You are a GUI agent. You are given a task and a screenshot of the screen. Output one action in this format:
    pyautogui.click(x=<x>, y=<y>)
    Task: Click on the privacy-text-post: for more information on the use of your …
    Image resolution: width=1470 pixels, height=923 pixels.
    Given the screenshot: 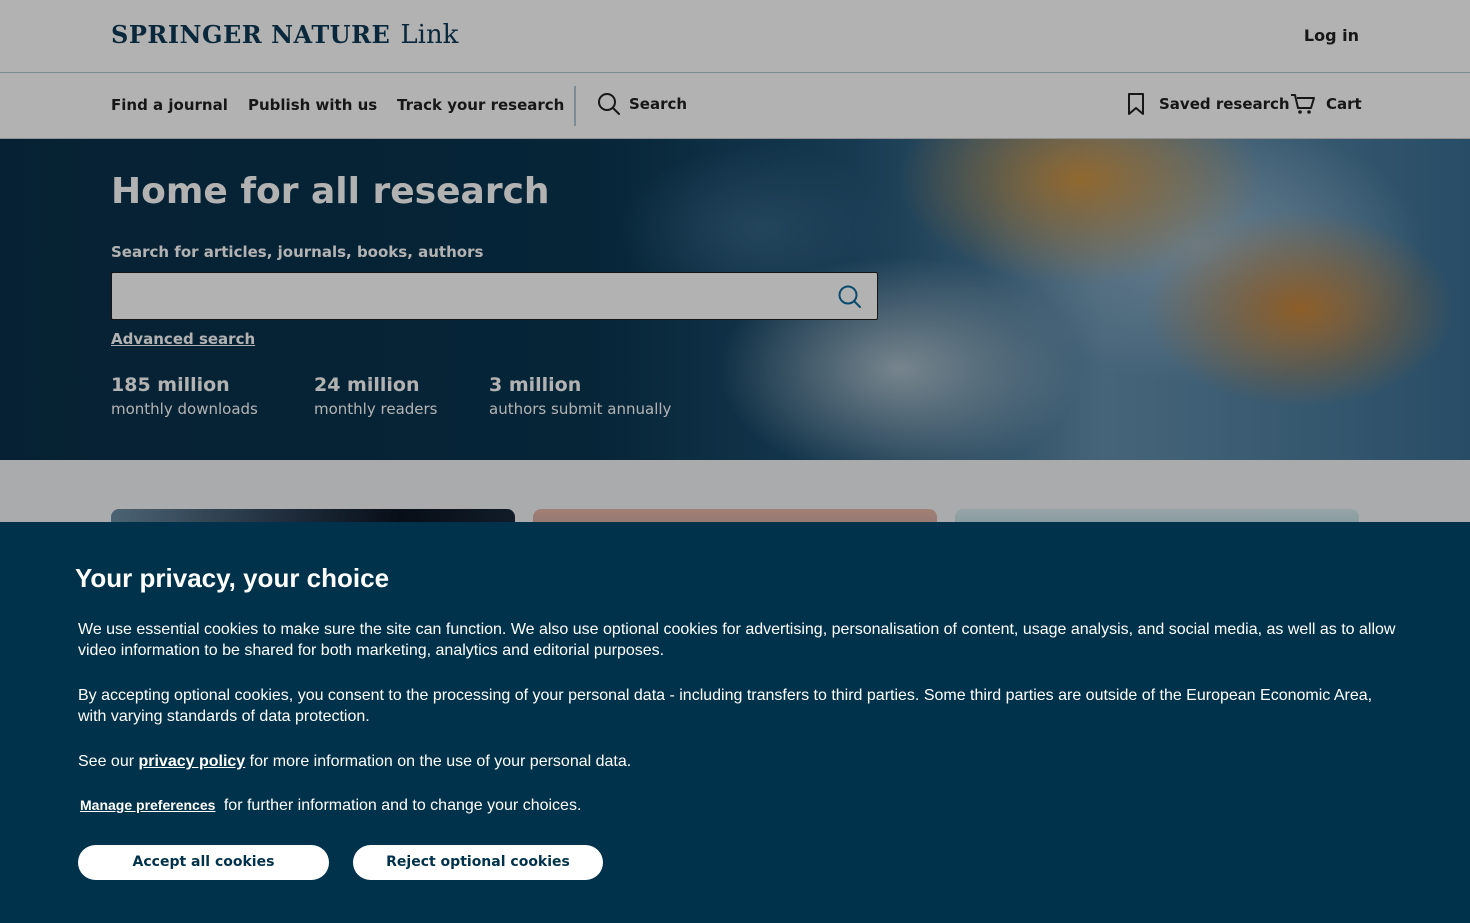 What is the action you would take?
    pyautogui.click(x=438, y=761)
    